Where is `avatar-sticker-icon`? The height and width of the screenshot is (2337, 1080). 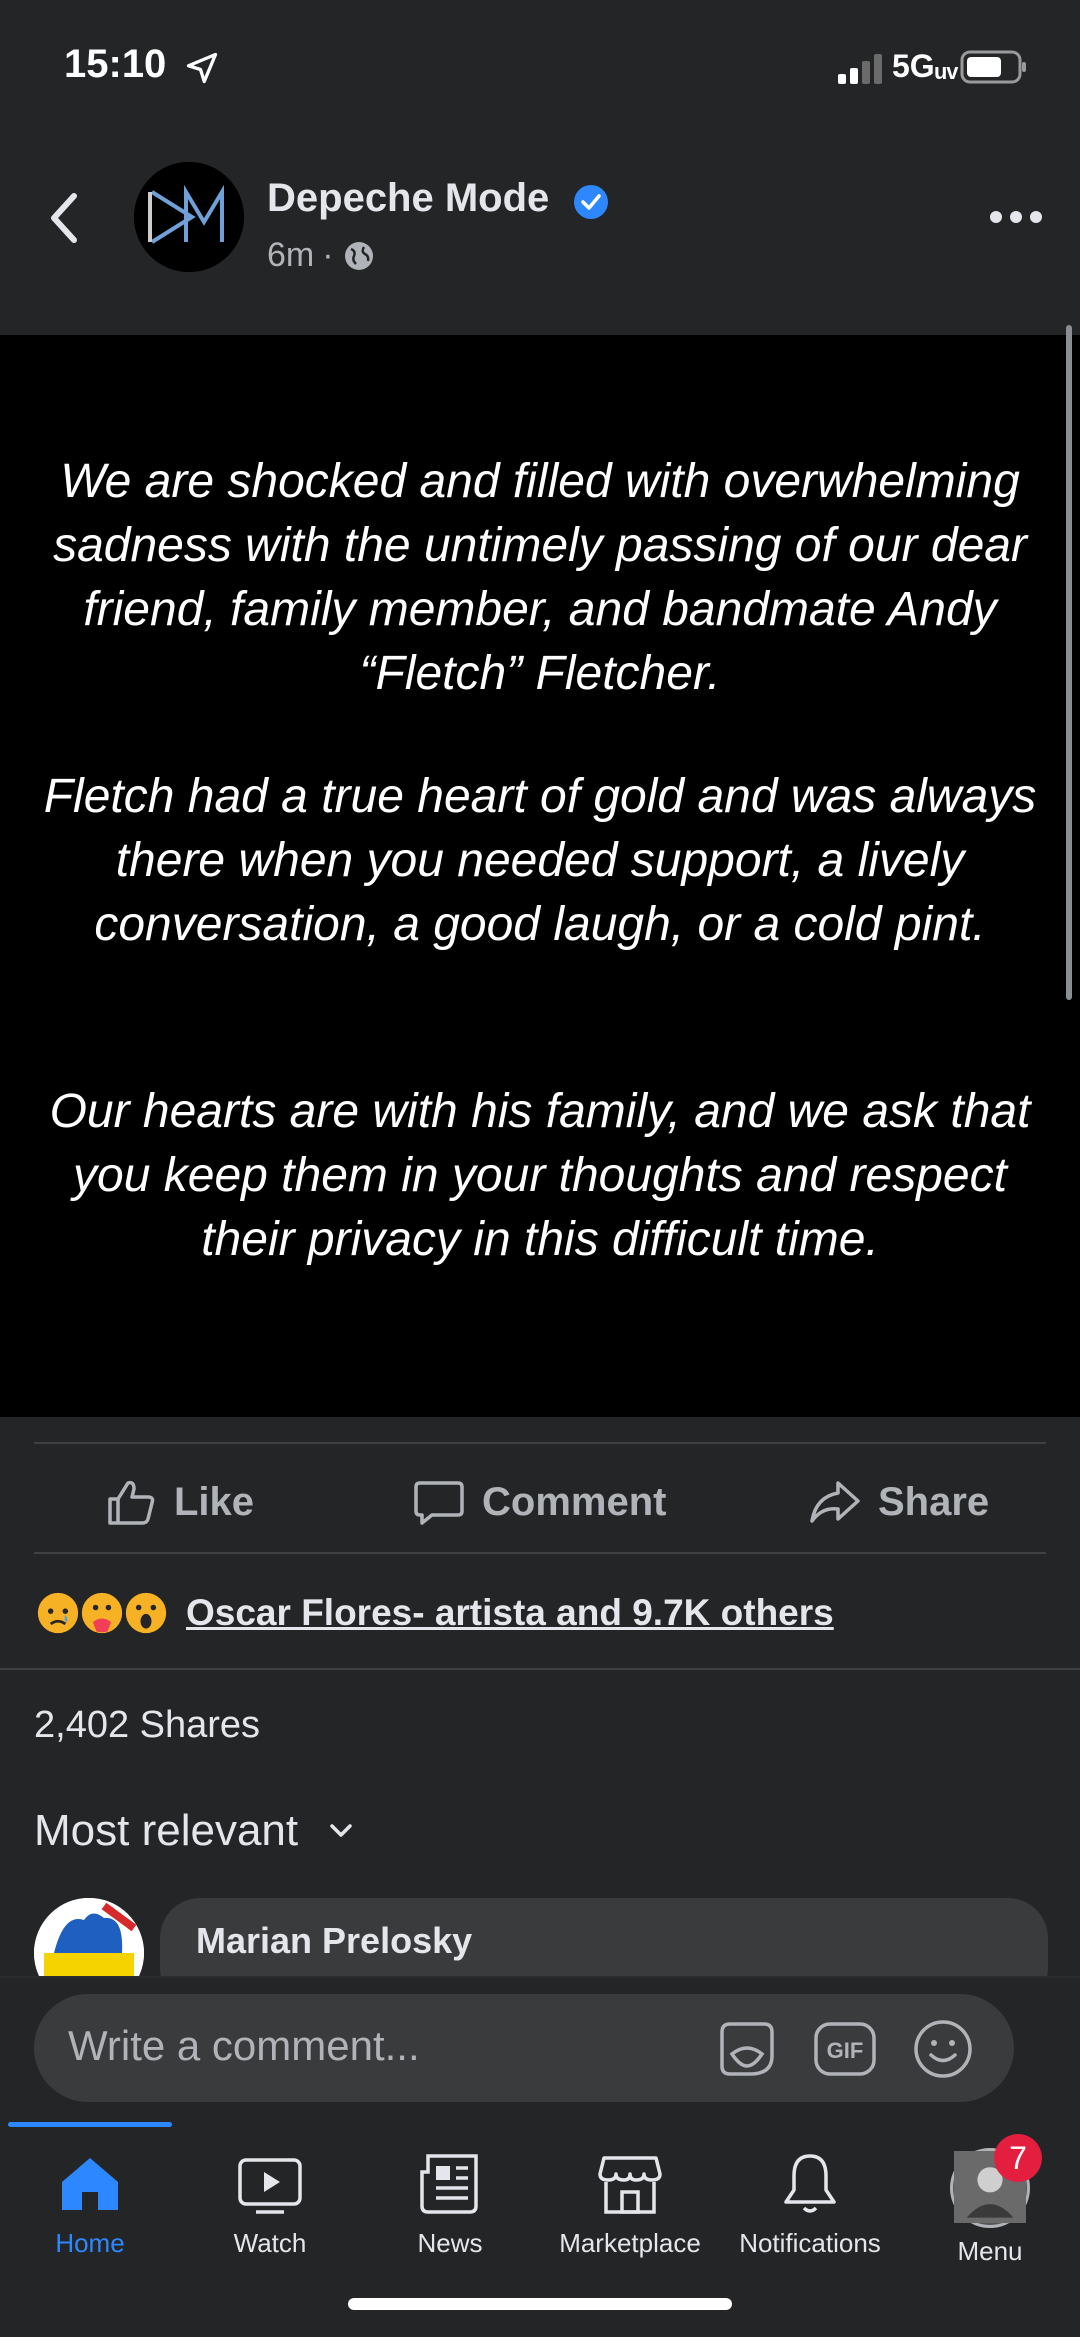
avatar-sticker-icon is located at coordinates (747, 2049).